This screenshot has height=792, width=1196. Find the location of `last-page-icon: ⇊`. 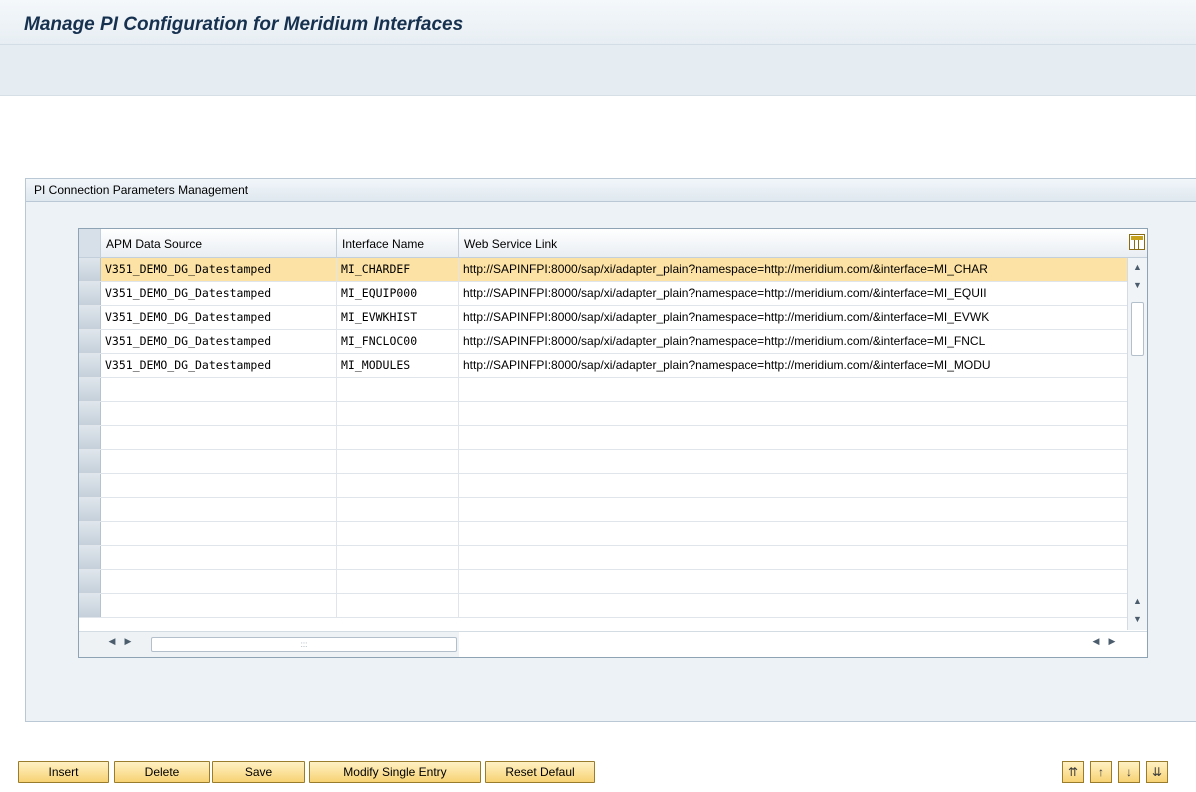

last-page-icon: ⇊ is located at coordinates (1157, 772).